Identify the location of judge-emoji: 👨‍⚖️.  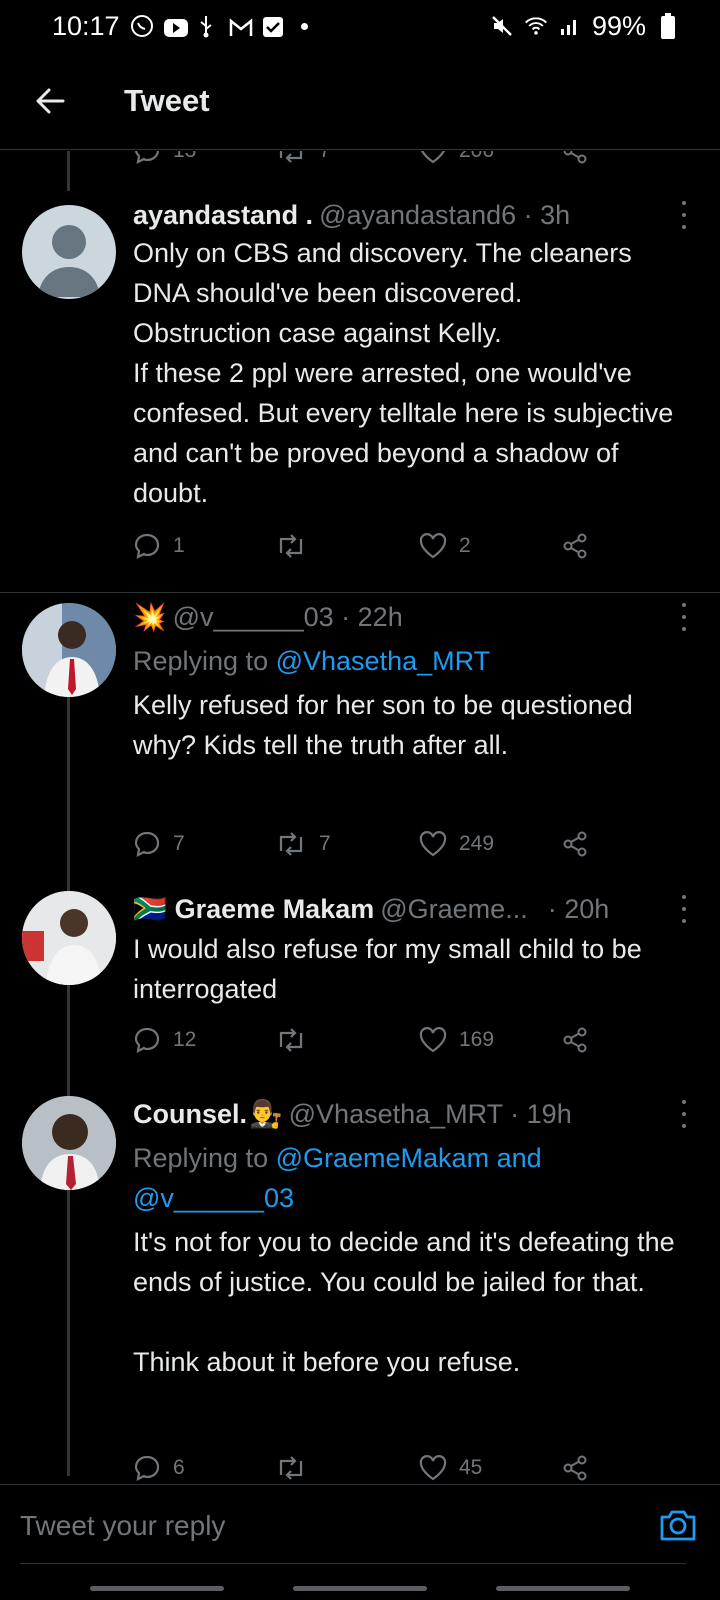
(266, 1114).